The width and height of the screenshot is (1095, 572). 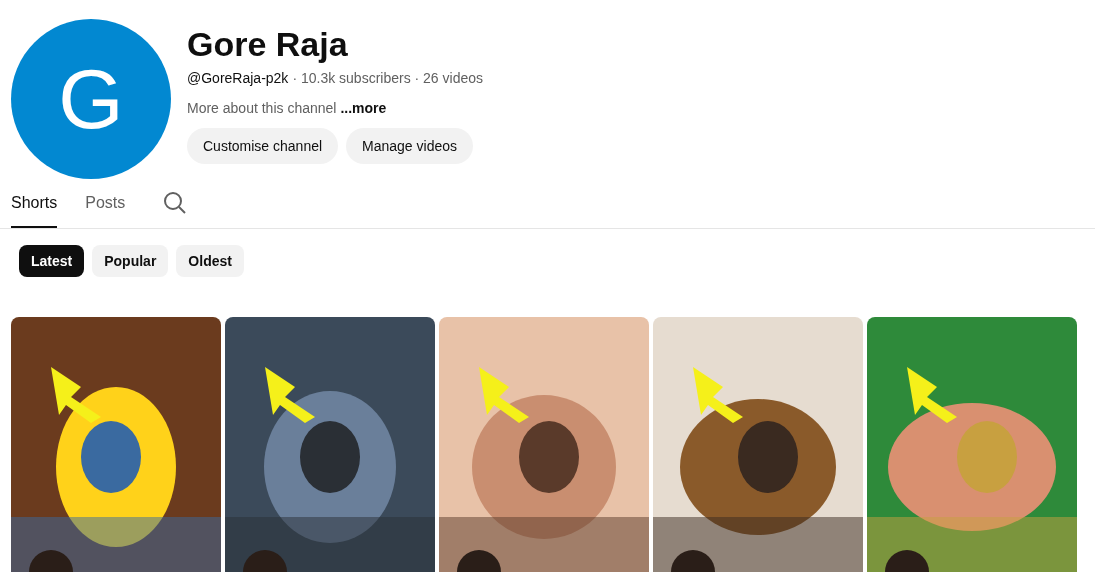 I want to click on channel-tab: Shorts, so click(x=34, y=204).